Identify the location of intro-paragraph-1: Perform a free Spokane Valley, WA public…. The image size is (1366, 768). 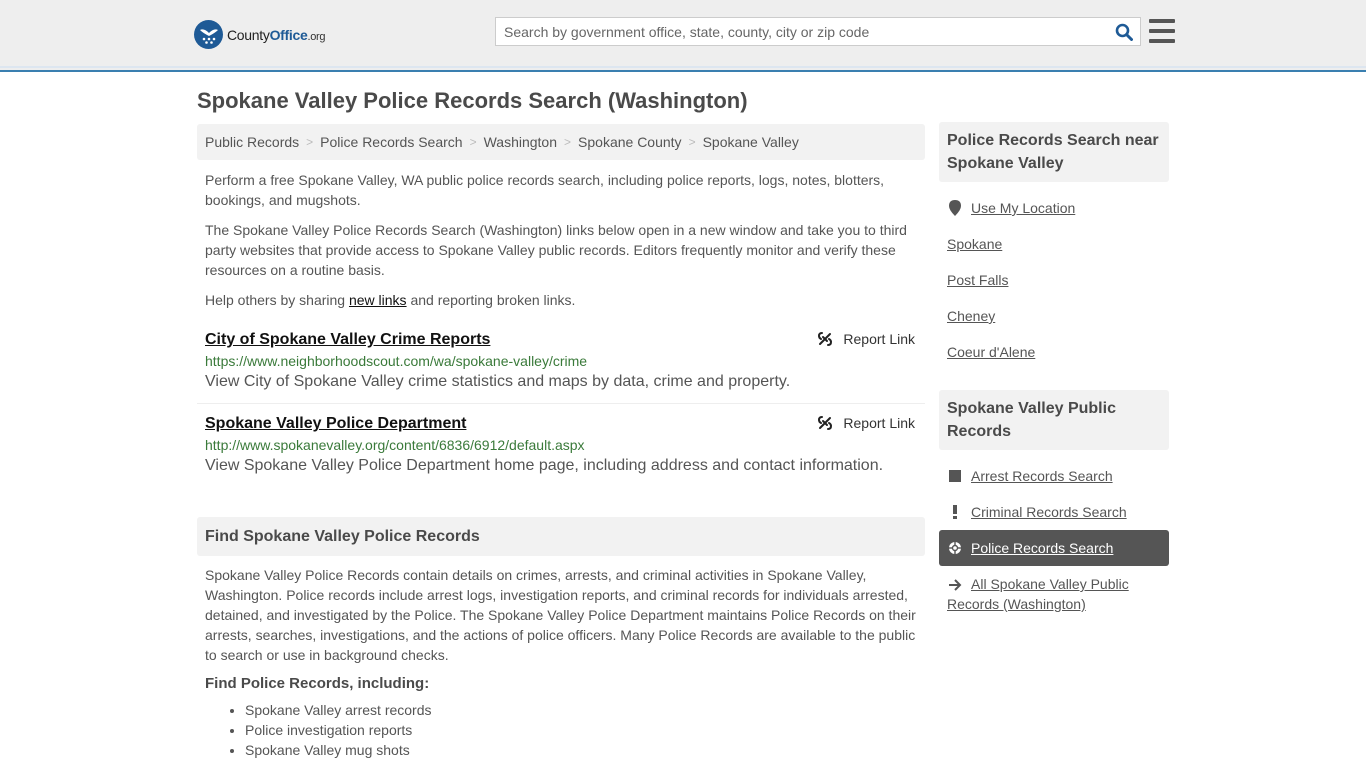
(545, 190).